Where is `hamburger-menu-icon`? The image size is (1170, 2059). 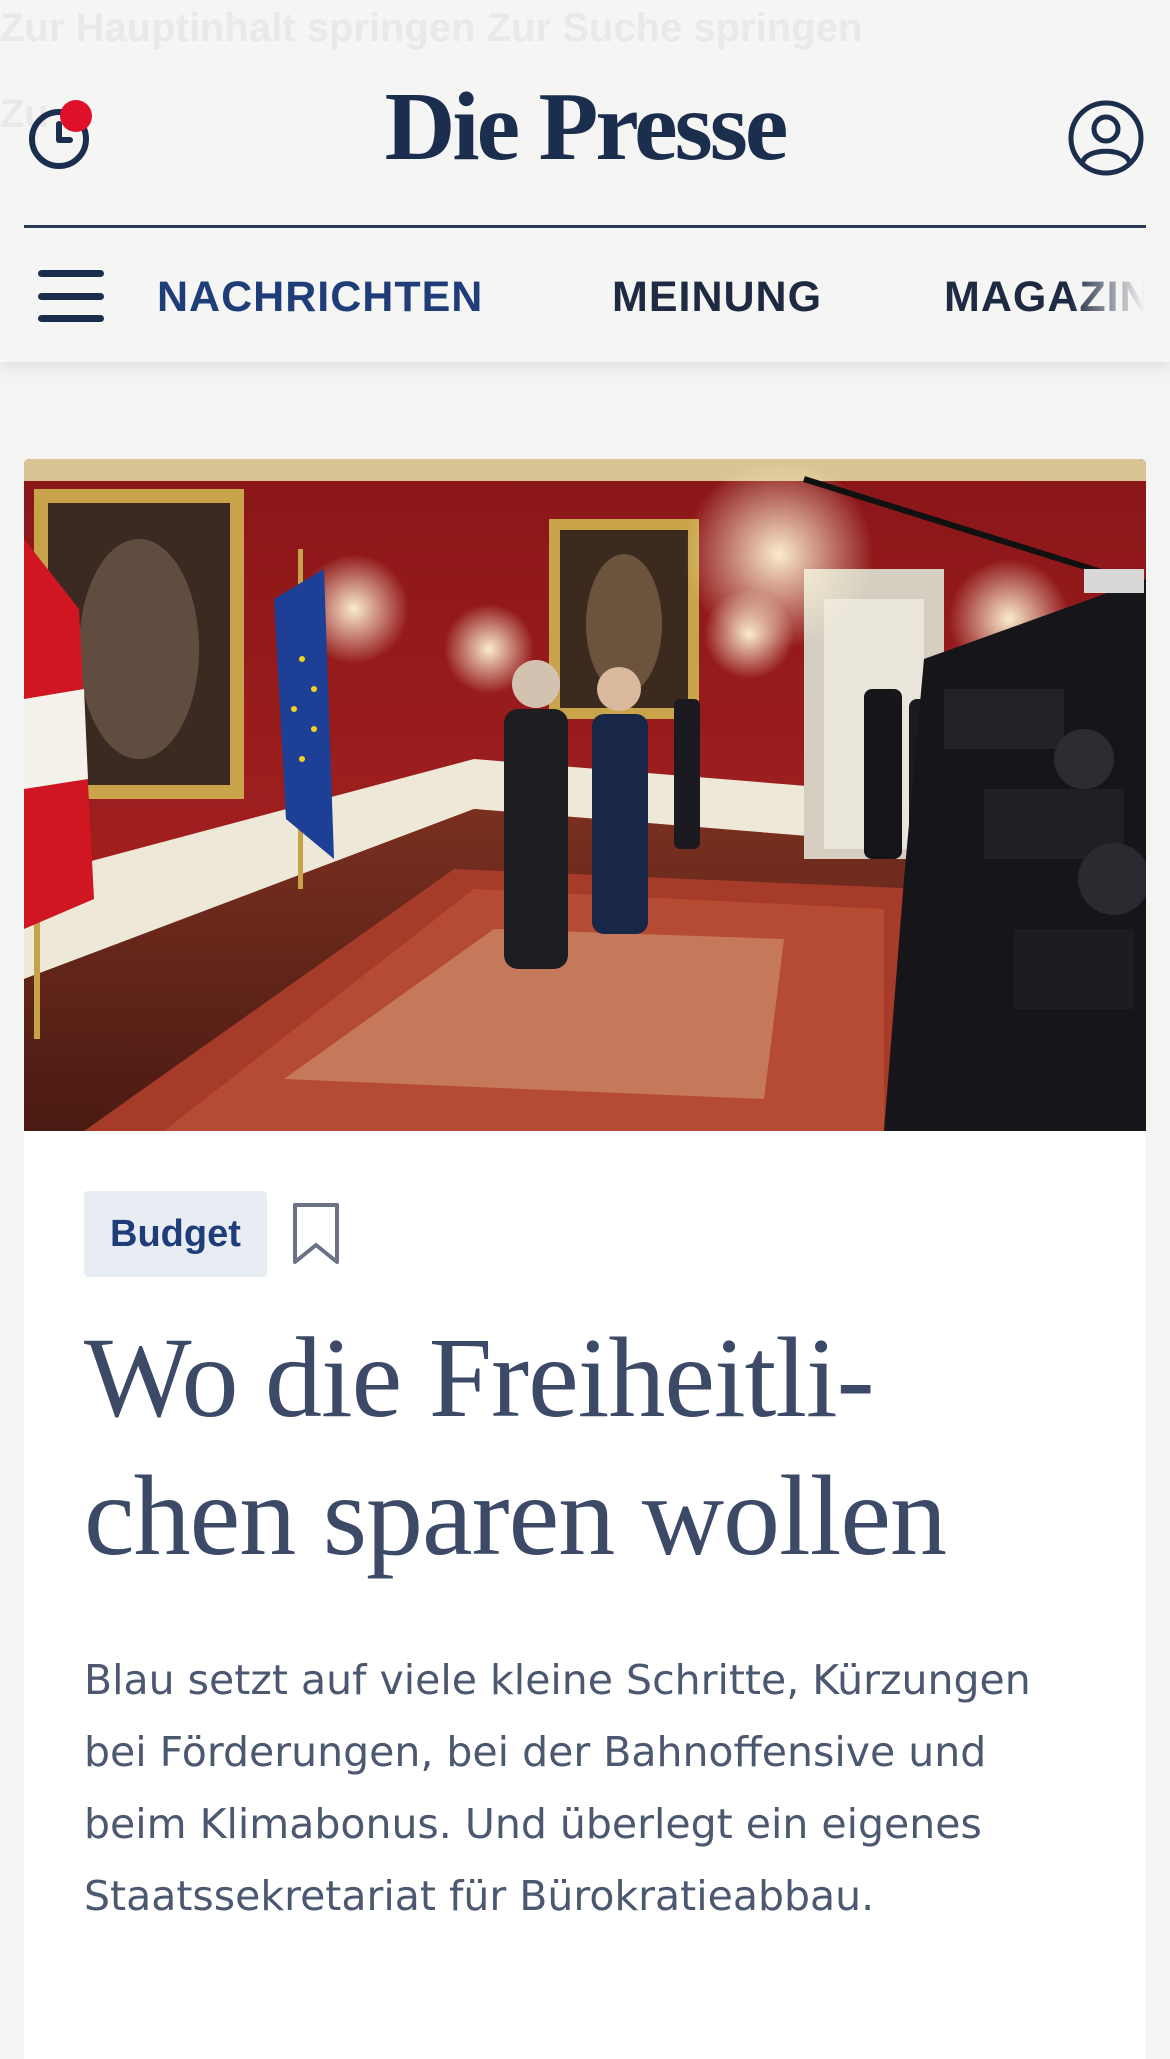 hamburger-menu-icon is located at coordinates (72, 296).